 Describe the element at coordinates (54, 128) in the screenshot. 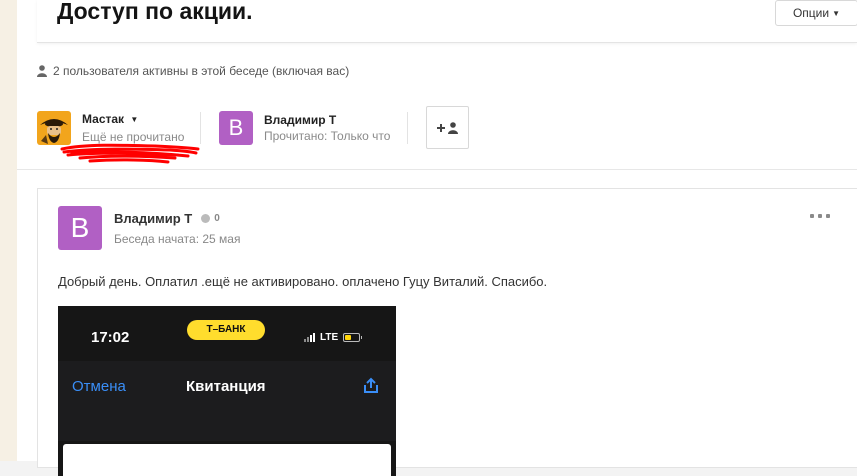

I see `participant-avatar-image` at that location.